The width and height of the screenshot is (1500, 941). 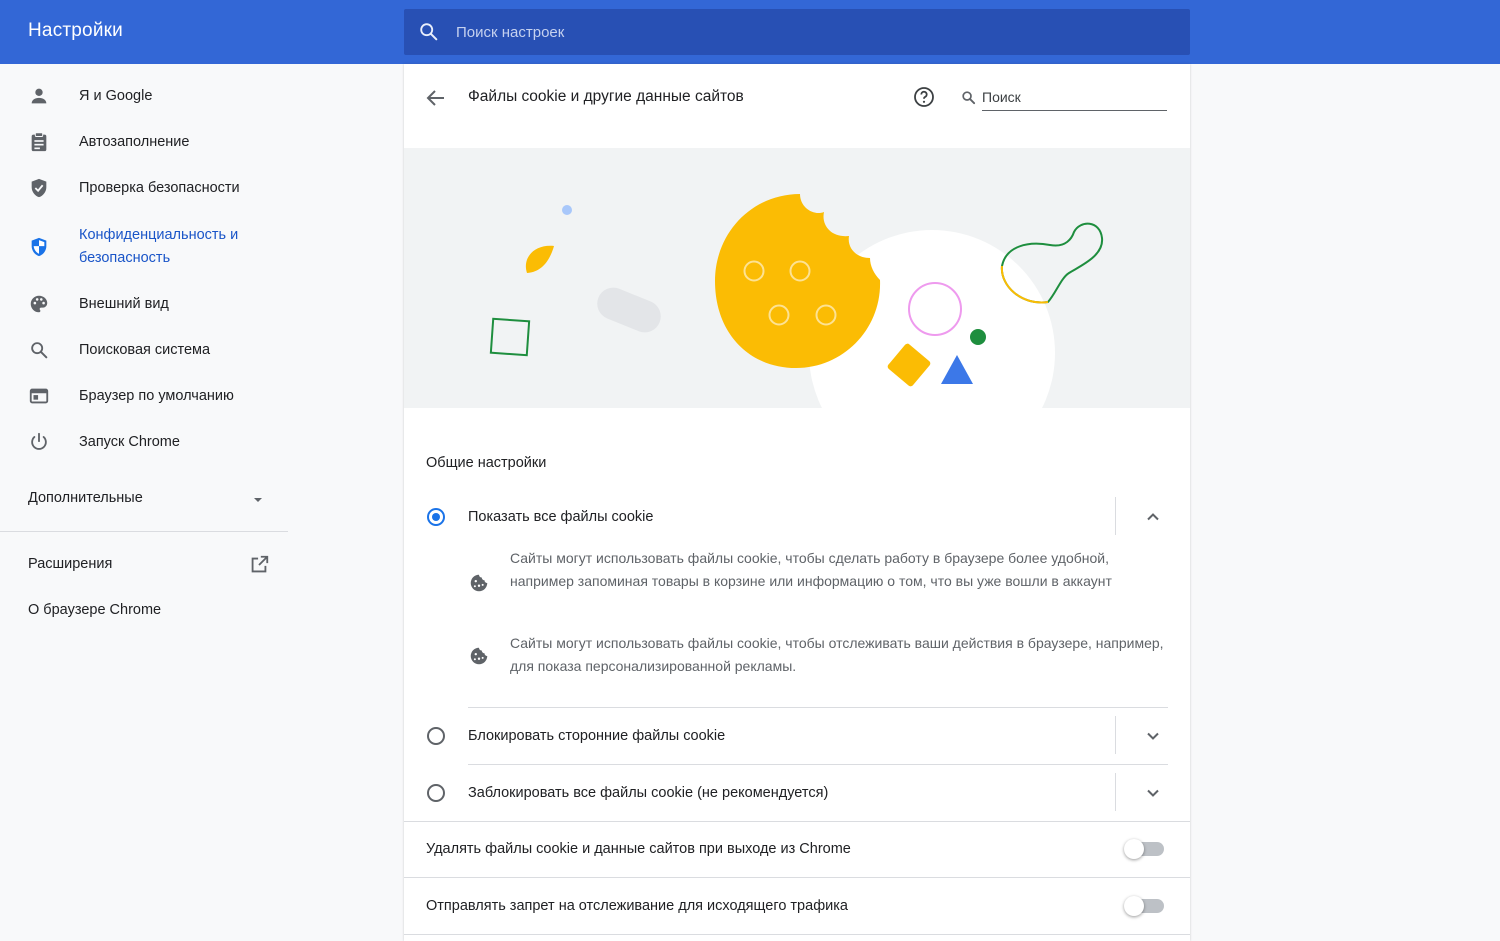 I want to click on sidebar-item-on-startup: Запуск Chrome, so click(x=145, y=442).